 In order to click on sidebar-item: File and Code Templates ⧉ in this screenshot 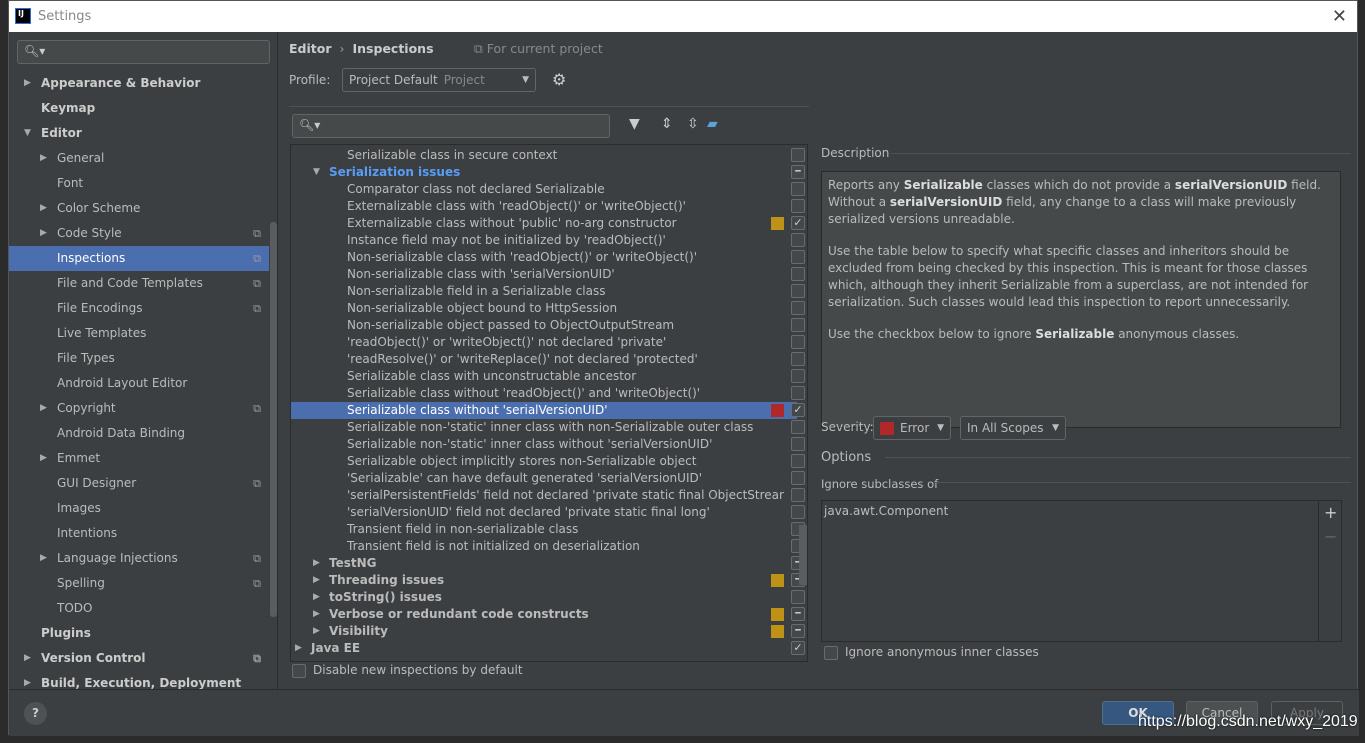, I will do `click(139, 283)`.